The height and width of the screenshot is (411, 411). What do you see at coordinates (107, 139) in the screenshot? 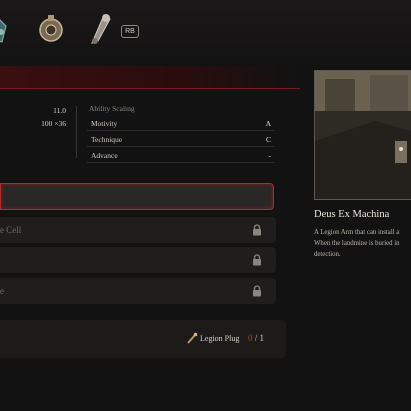
I see `ability-label: Technique` at bounding box center [107, 139].